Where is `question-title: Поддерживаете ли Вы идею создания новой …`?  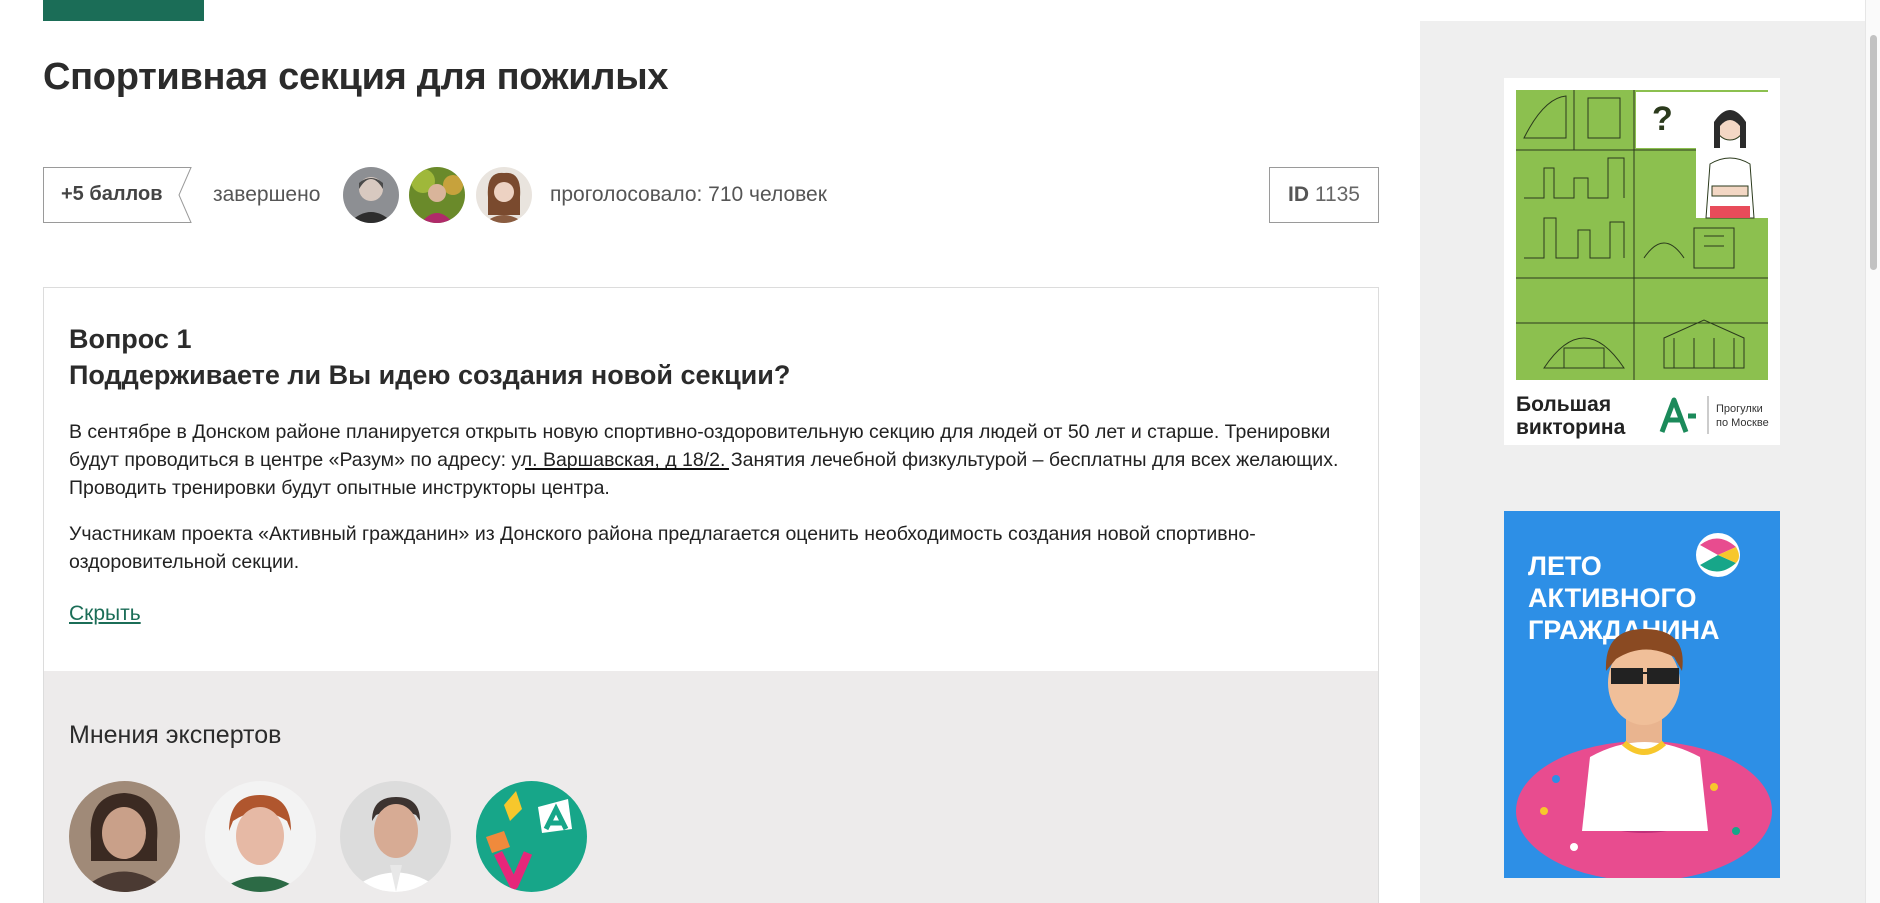 question-title: Поддерживаете ли Вы идею создания новой … is located at coordinates (430, 375).